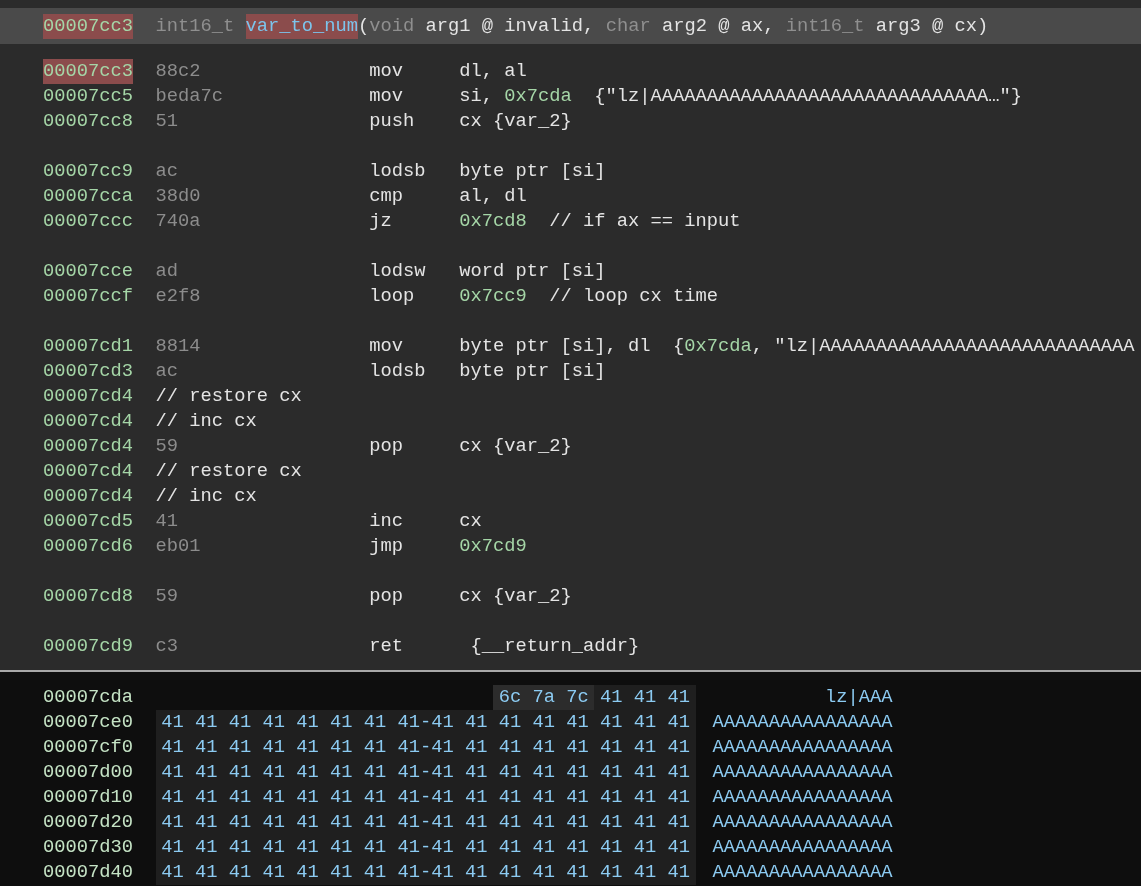 This screenshot has width=1141, height=886. Describe the element at coordinates (88, 546) in the screenshot. I see `instruction-address: 00007cd6` at that location.